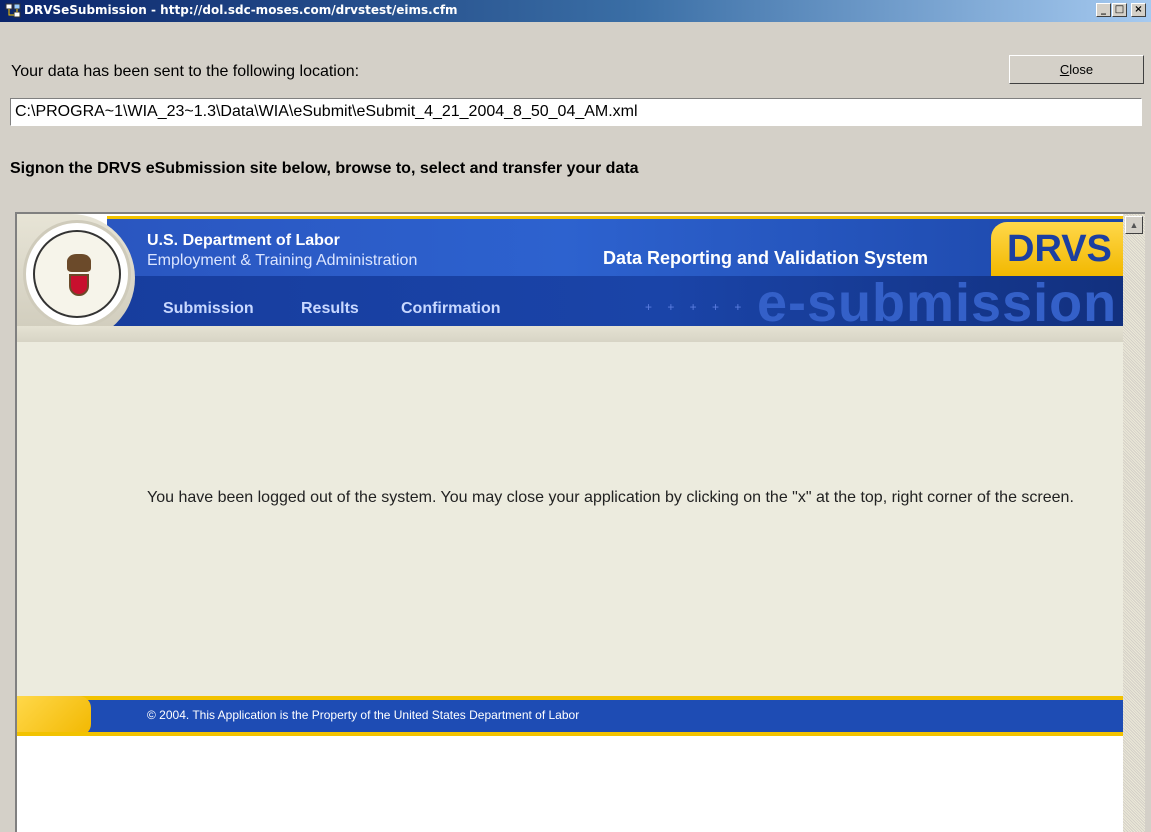  I want to click on drvs-badge-text: DRVS, so click(1059, 249).